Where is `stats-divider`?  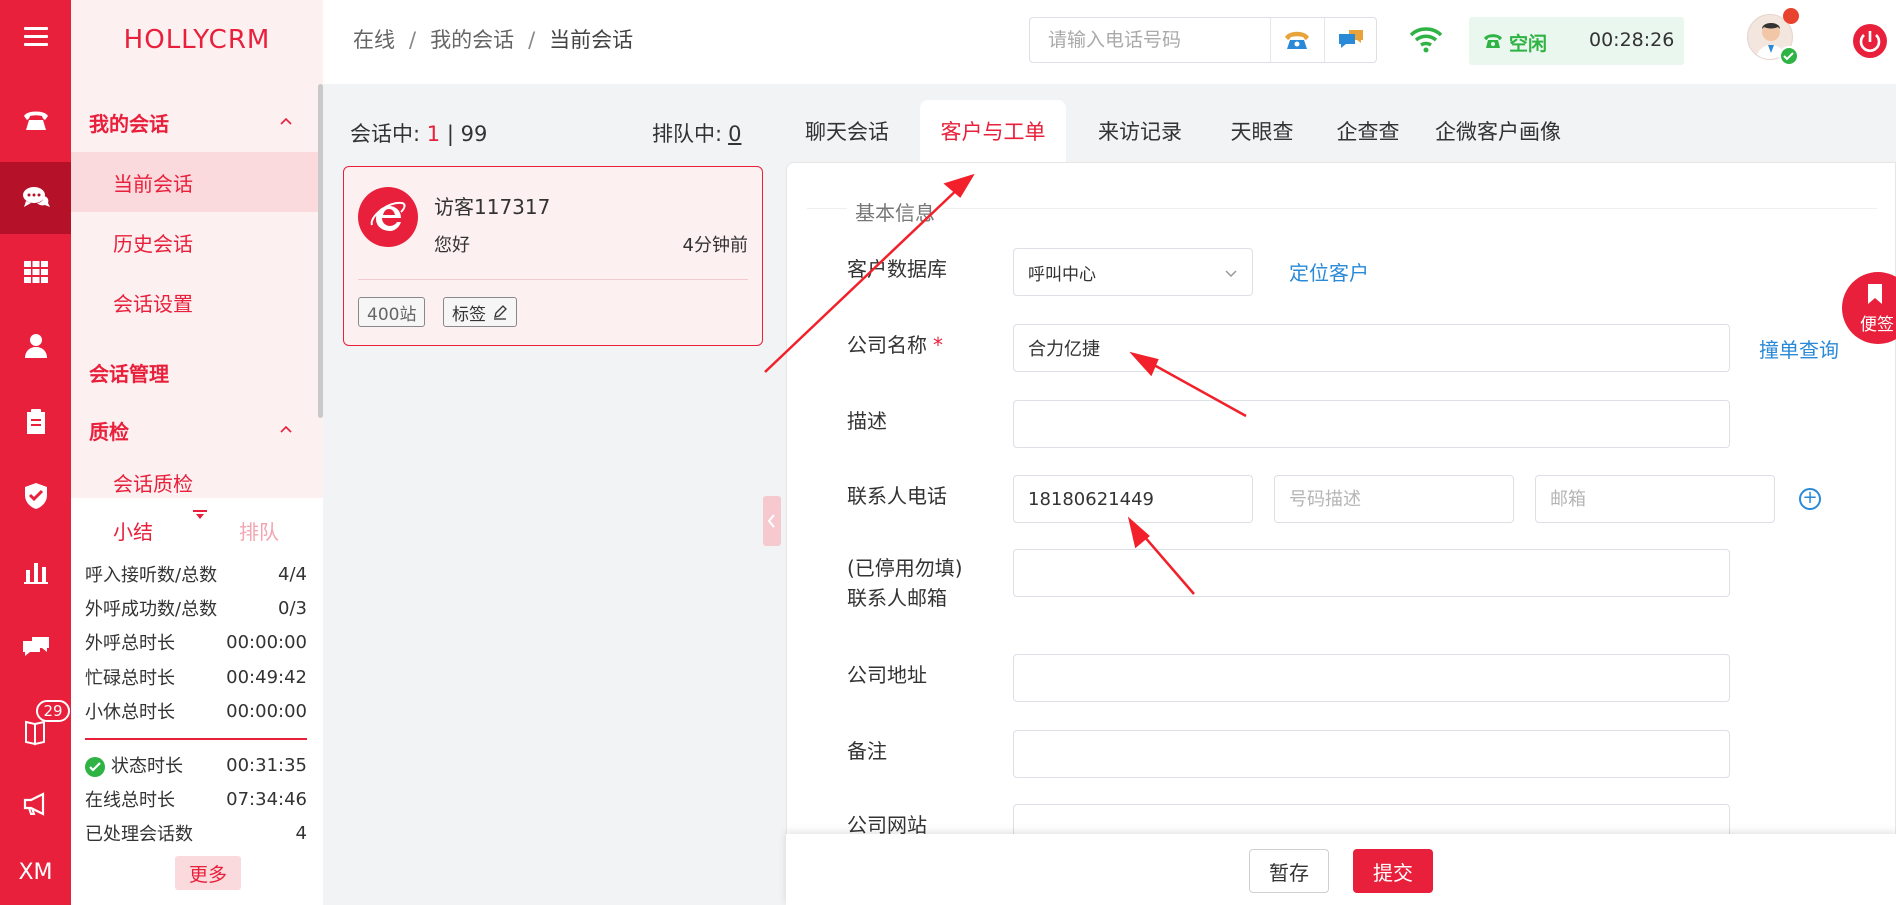
stats-divider is located at coordinates (196, 739).